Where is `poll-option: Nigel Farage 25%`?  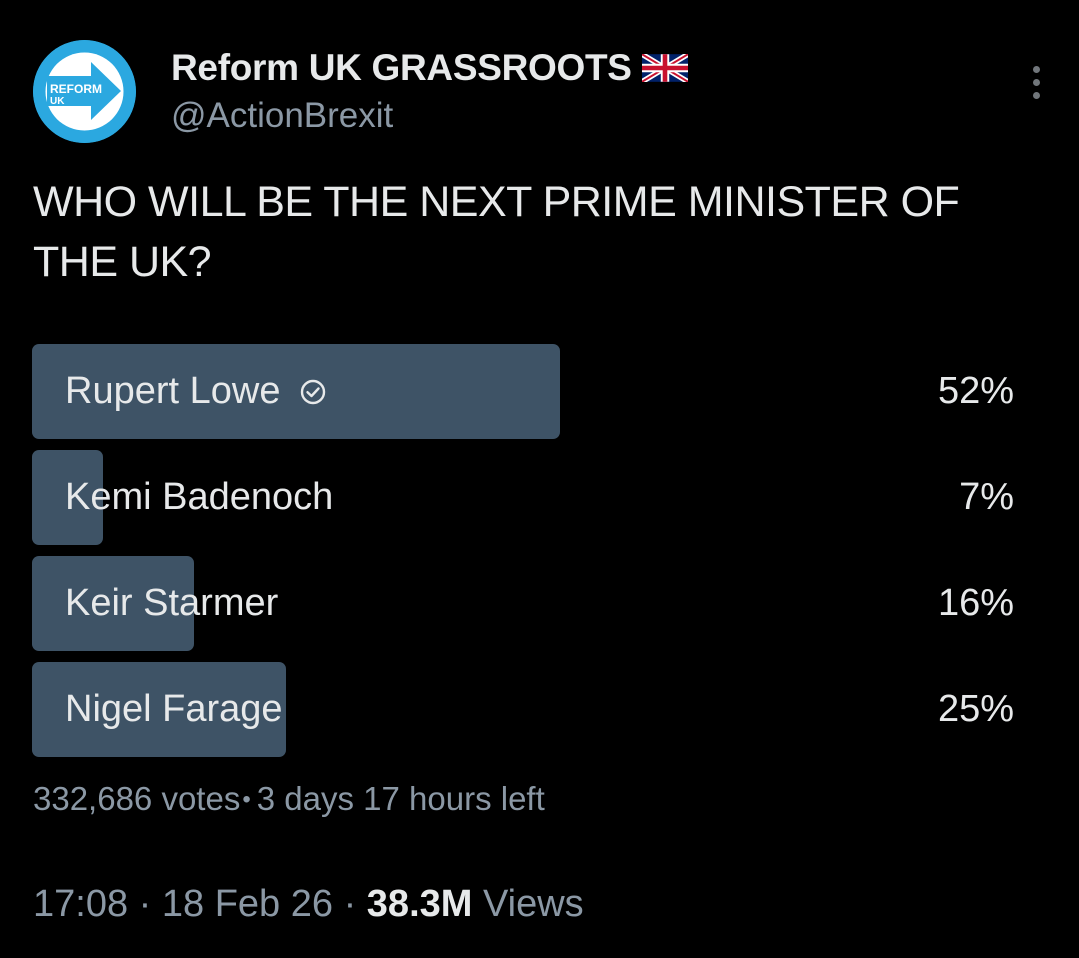 poll-option: Nigel Farage 25% is located at coordinates (523, 709).